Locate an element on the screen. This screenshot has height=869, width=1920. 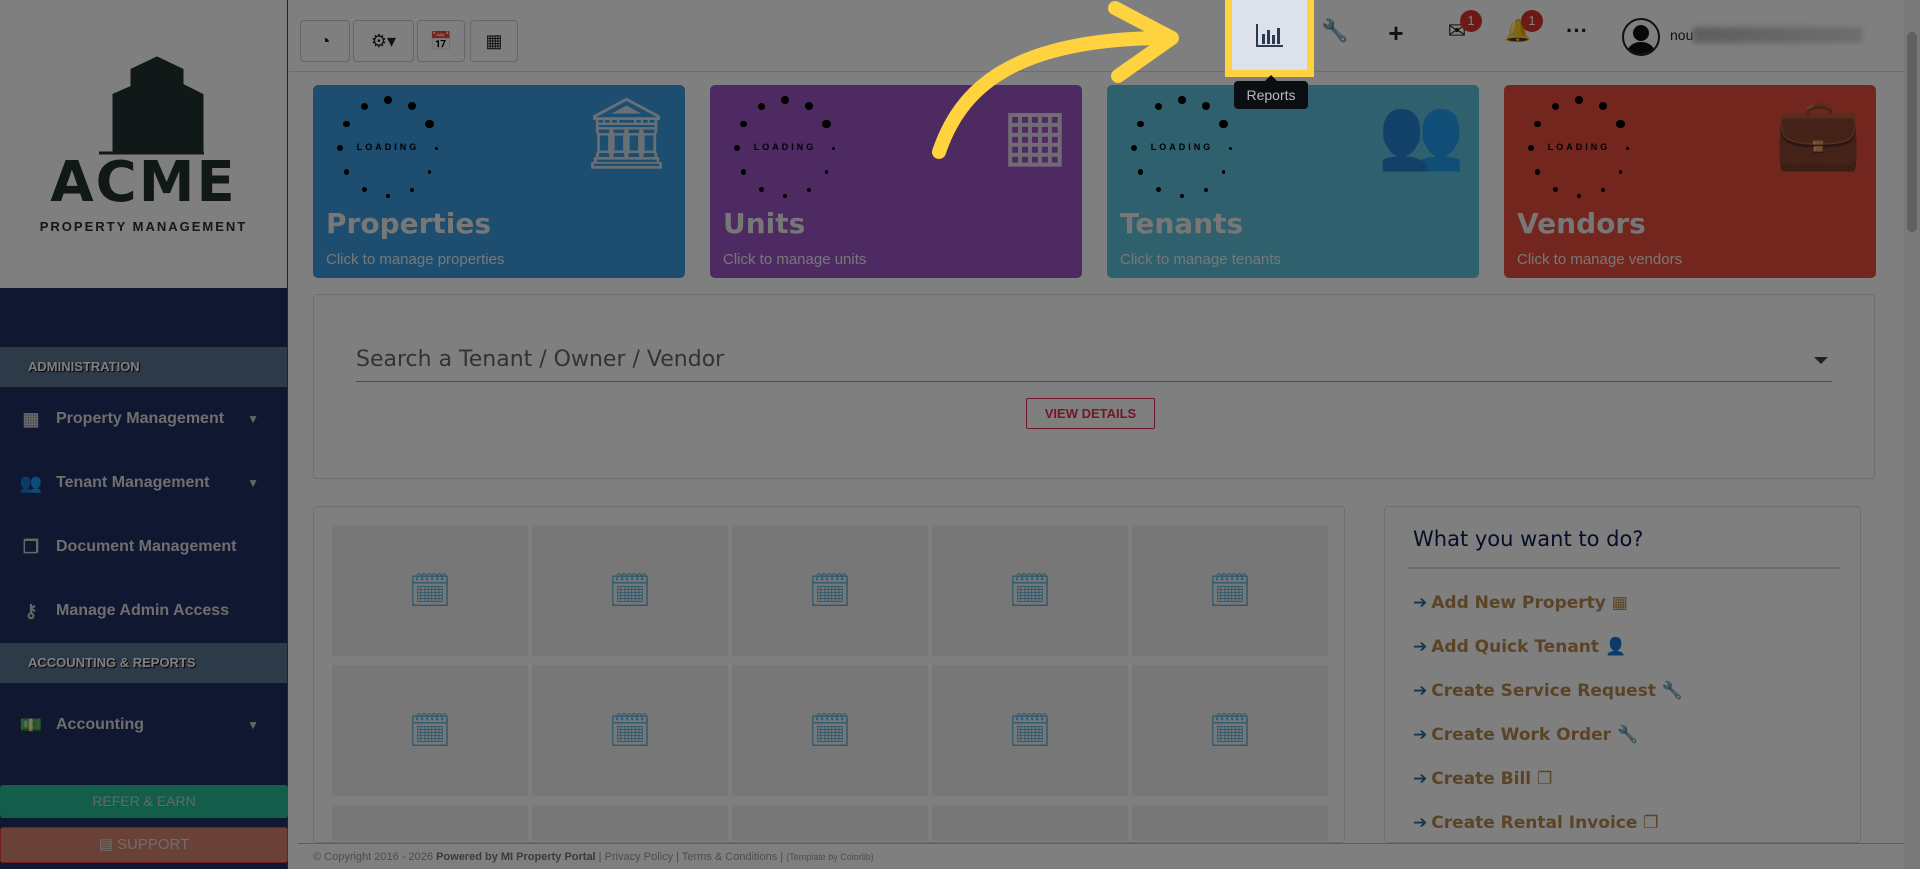
yellow-arrow-annotation is located at coordinates (1055, 80).